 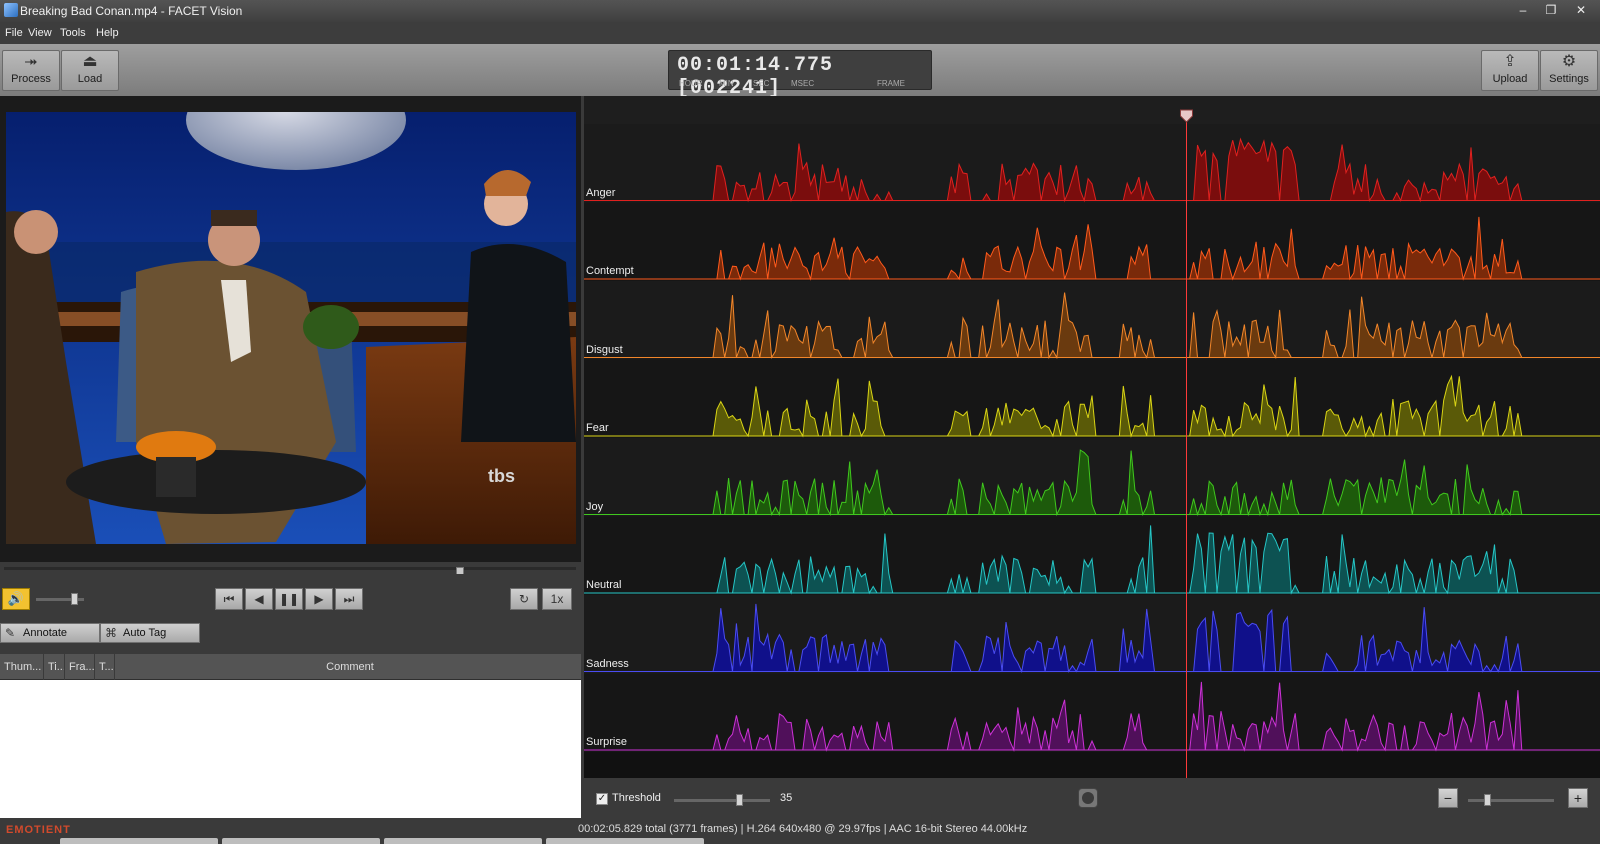 What do you see at coordinates (739, 800) in the screenshot?
I see `threshold-thumb` at bounding box center [739, 800].